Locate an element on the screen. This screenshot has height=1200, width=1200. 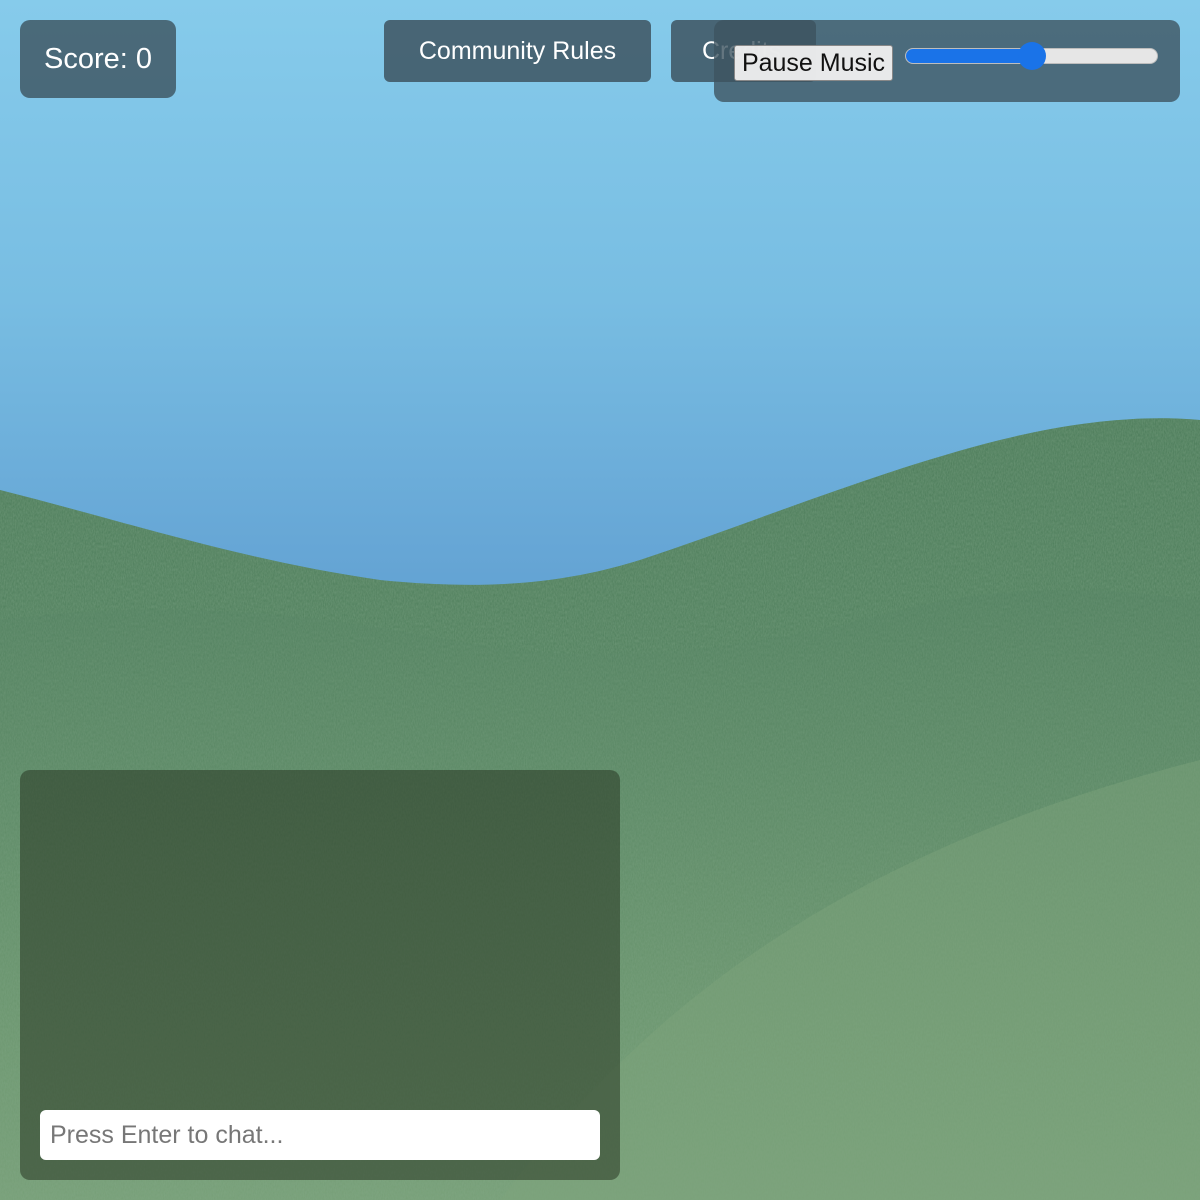
score-display: Score: 0 is located at coordinates (98, 59).